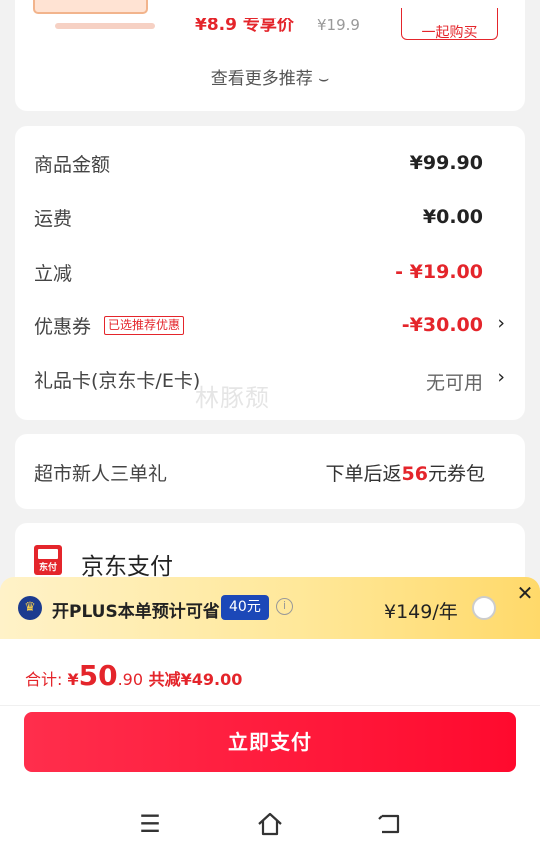 The width and height of the screenshot is (540, 852). I want to click on plus-select-radio, so click(484, 608).